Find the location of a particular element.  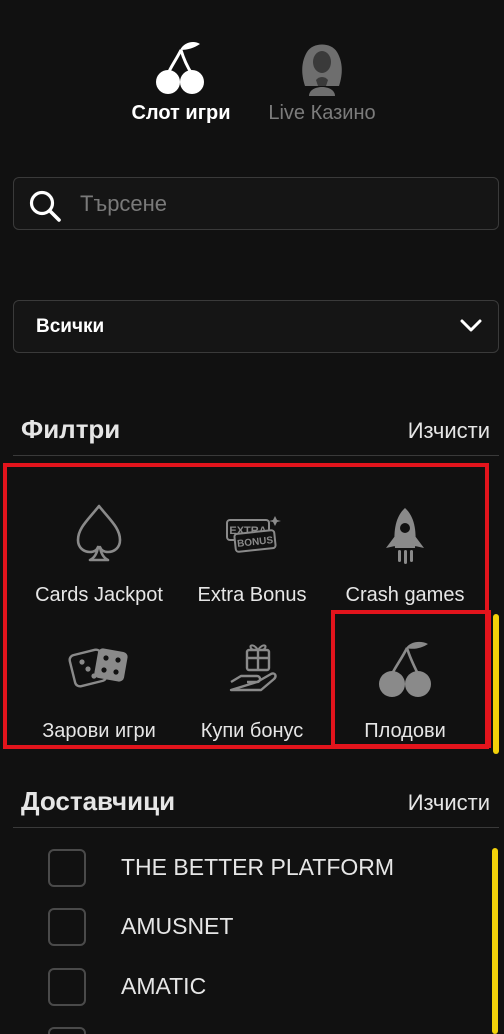

tab-live-casino: Live Казино is located at coordinates (322, 80).